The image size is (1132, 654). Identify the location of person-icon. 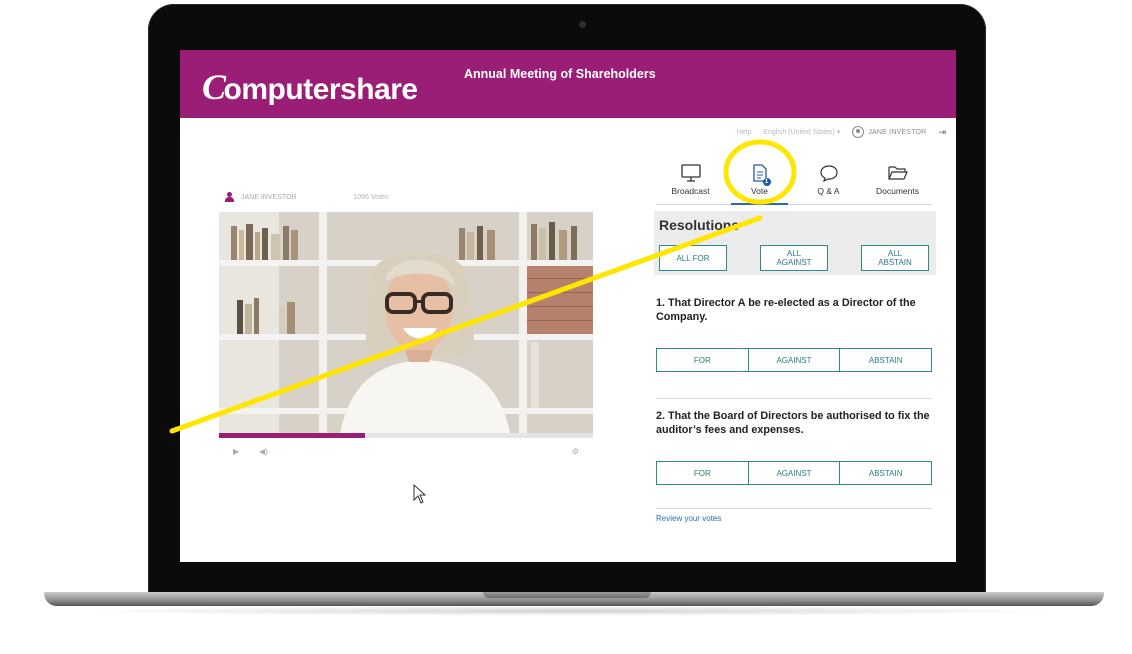
(229, 197).